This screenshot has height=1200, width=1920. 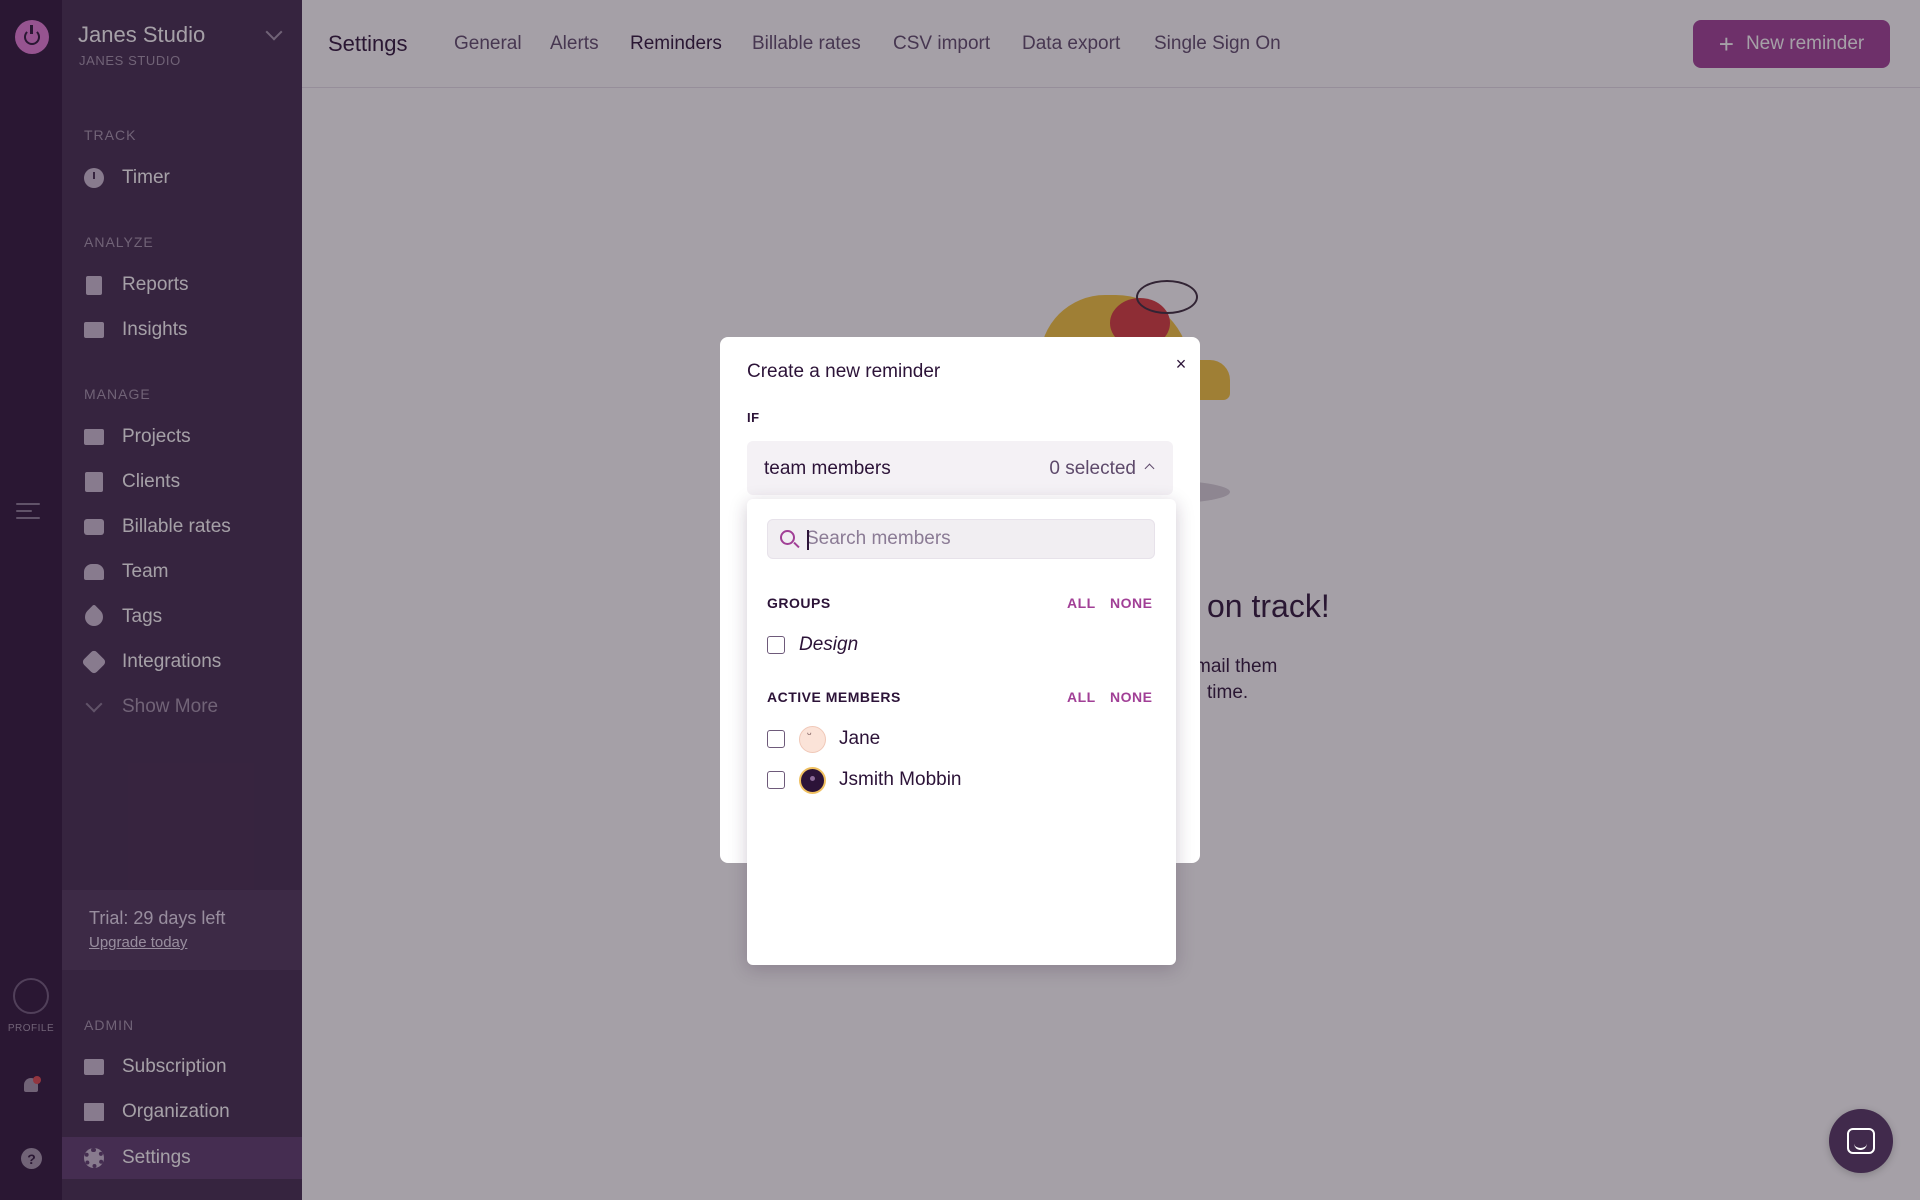 What do you see at coordinates (1081, 603) in the screenshot?
I see `groups-select-all: ALL` at bounding box center [1081, 603].